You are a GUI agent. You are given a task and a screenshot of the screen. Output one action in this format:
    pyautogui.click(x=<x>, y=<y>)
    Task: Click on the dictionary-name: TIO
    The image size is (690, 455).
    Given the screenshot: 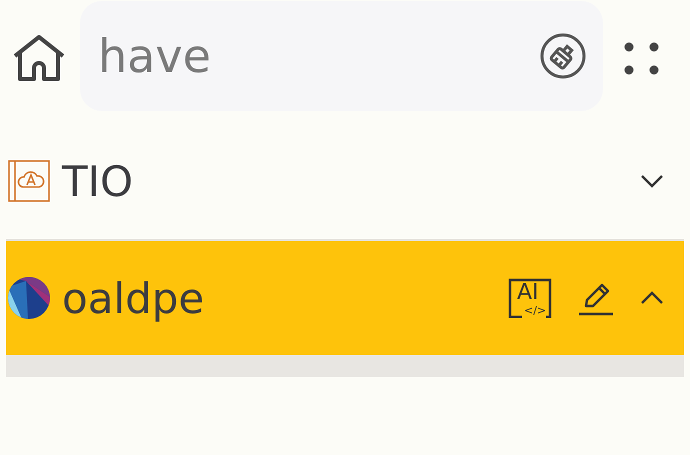 What is the action you would take?
    pyautogui.click(x=98, y=181)
    